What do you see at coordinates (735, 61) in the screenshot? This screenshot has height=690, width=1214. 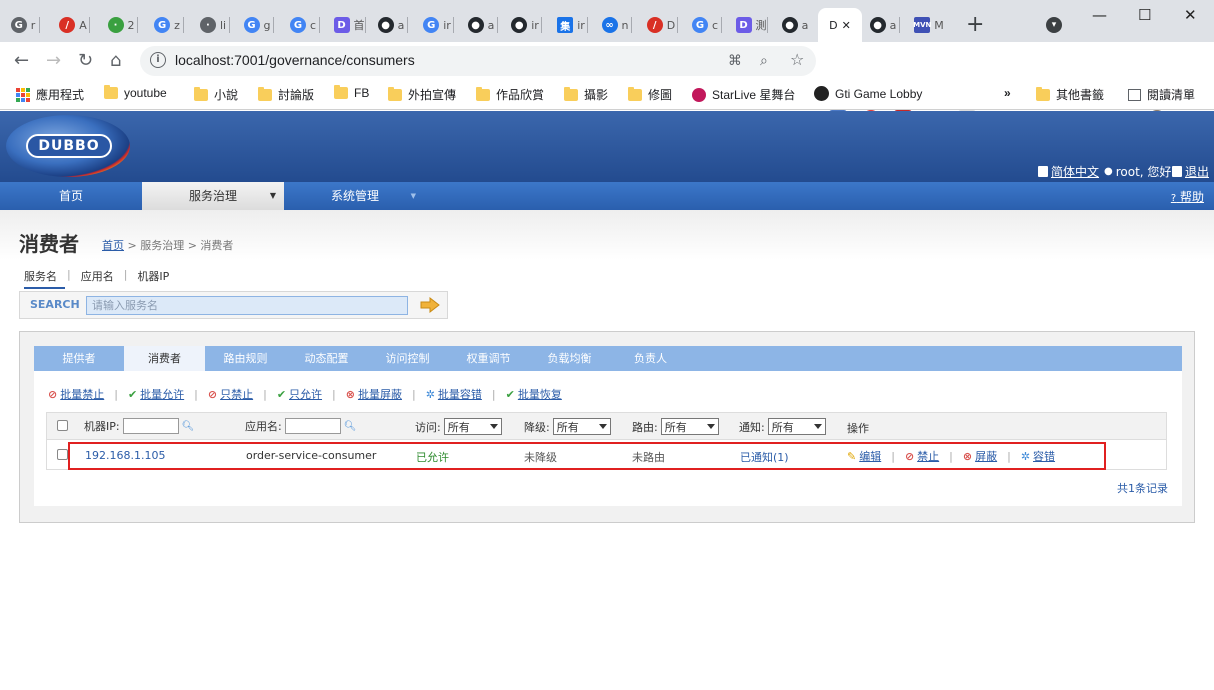 I see `translate-icon: ⌘` at bounding box center [735, 61].